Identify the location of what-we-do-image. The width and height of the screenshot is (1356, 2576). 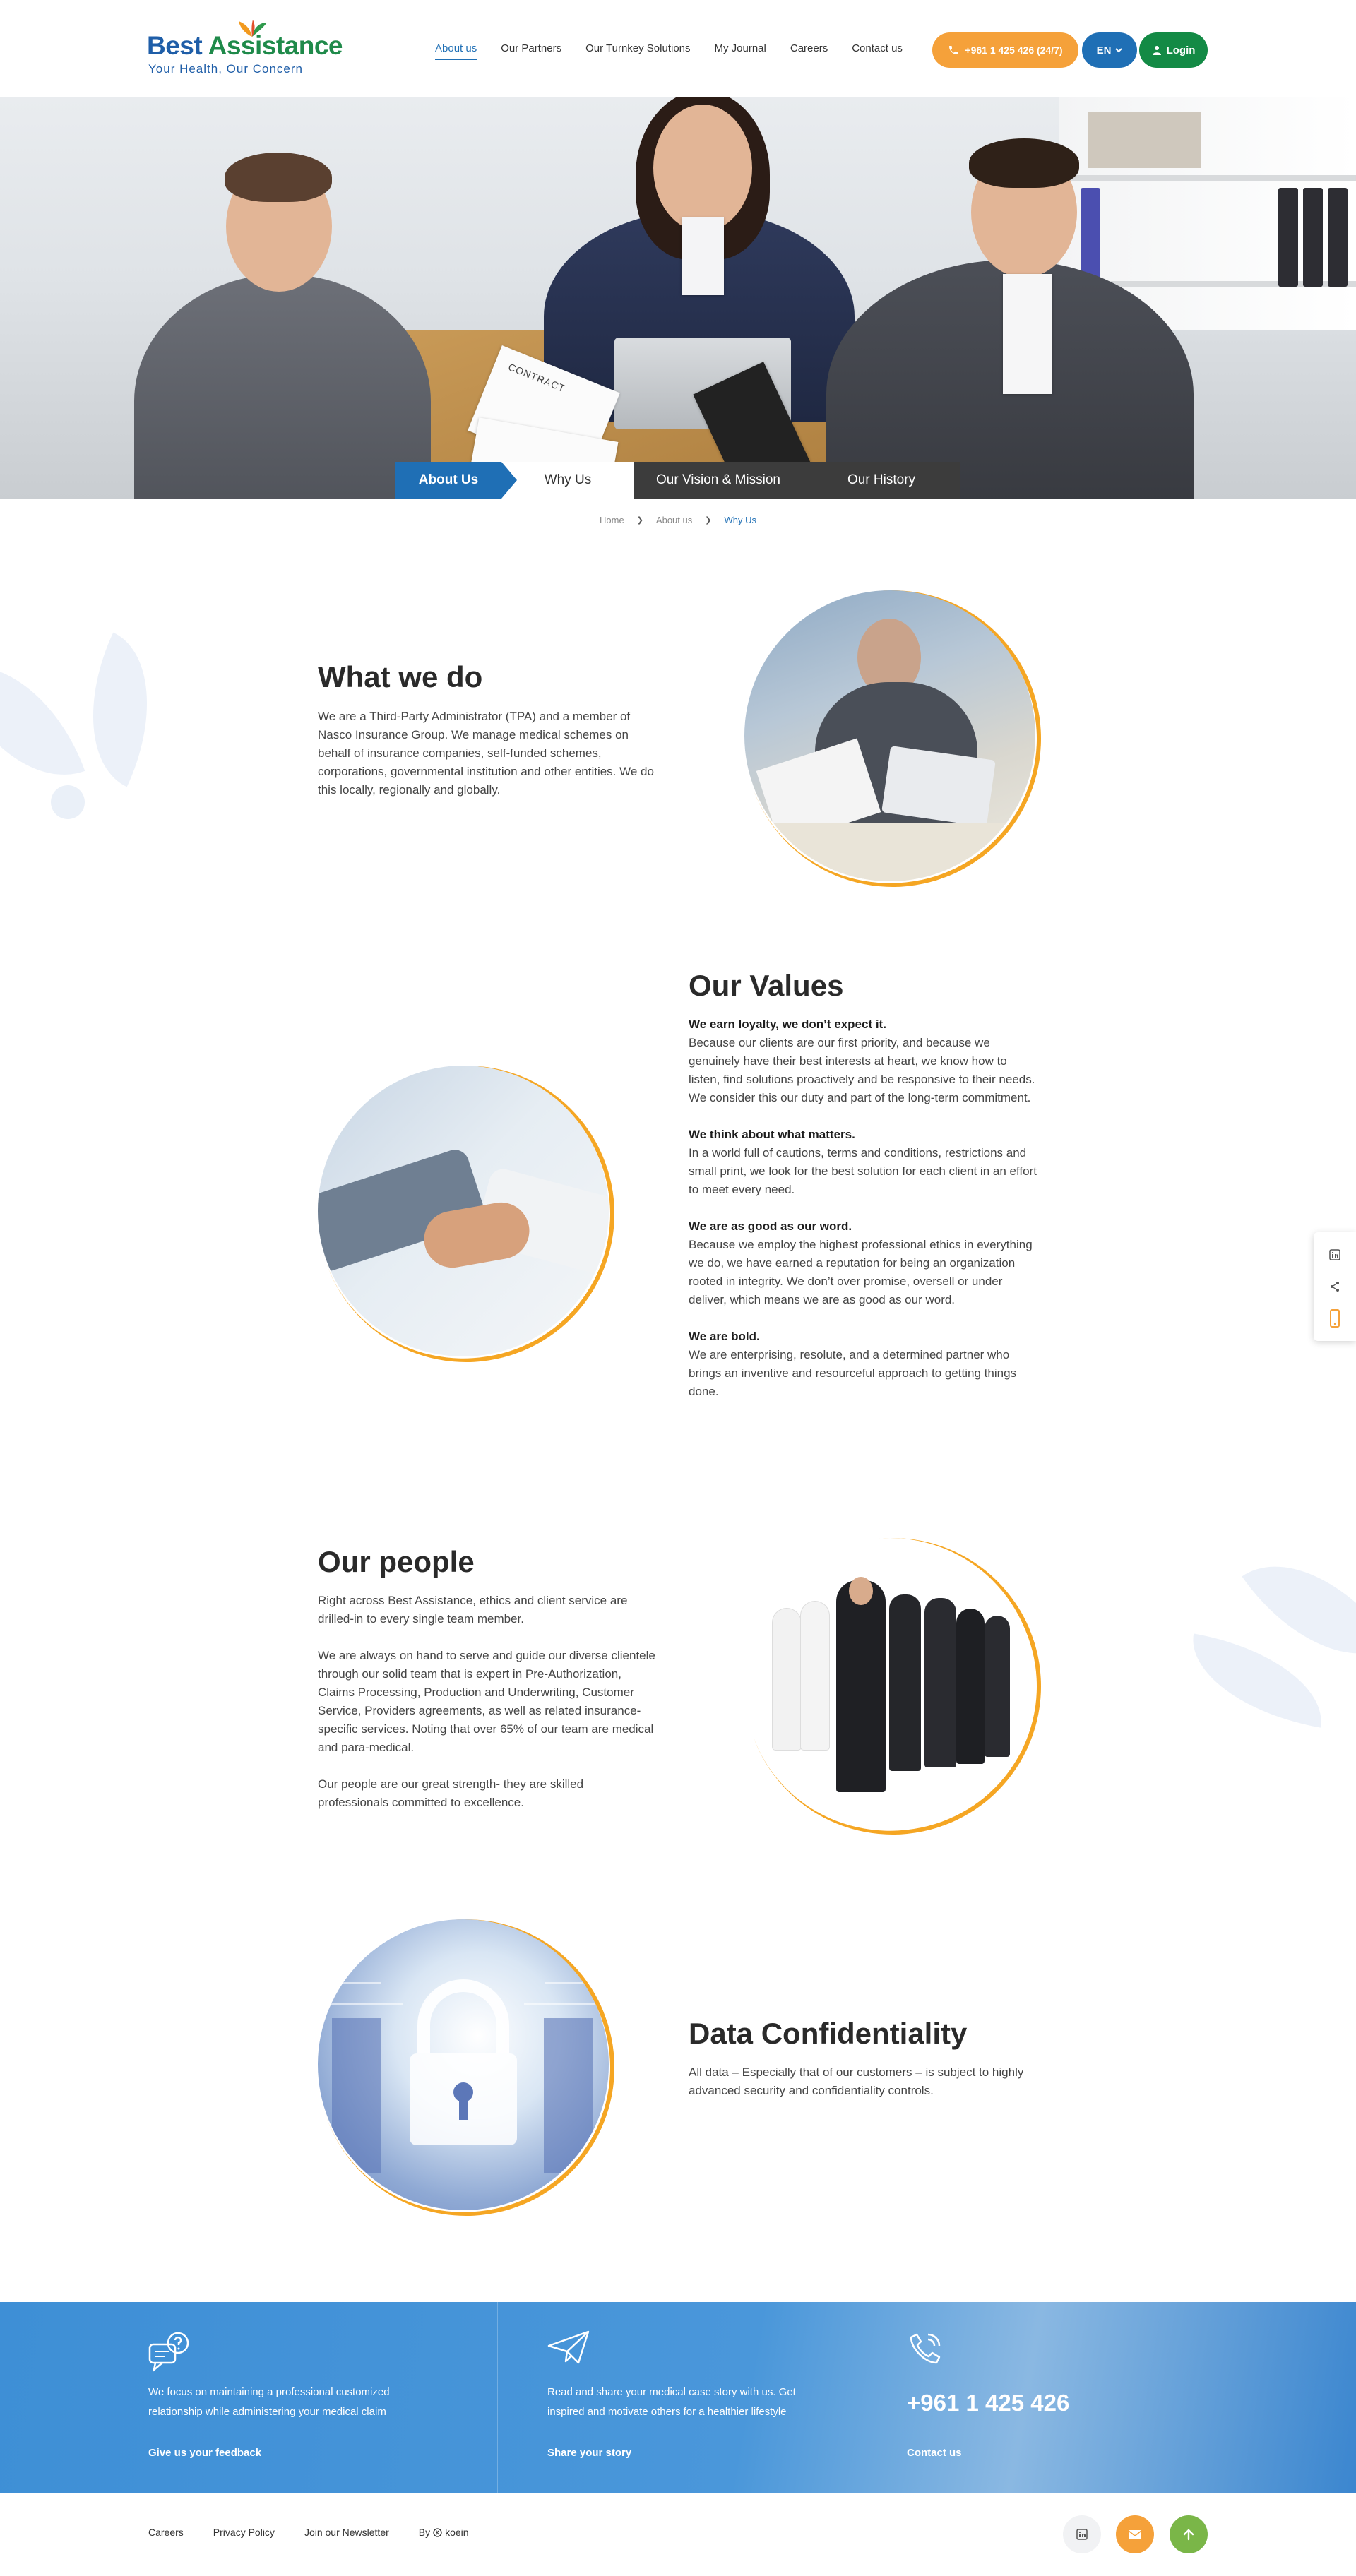
(892, 738).